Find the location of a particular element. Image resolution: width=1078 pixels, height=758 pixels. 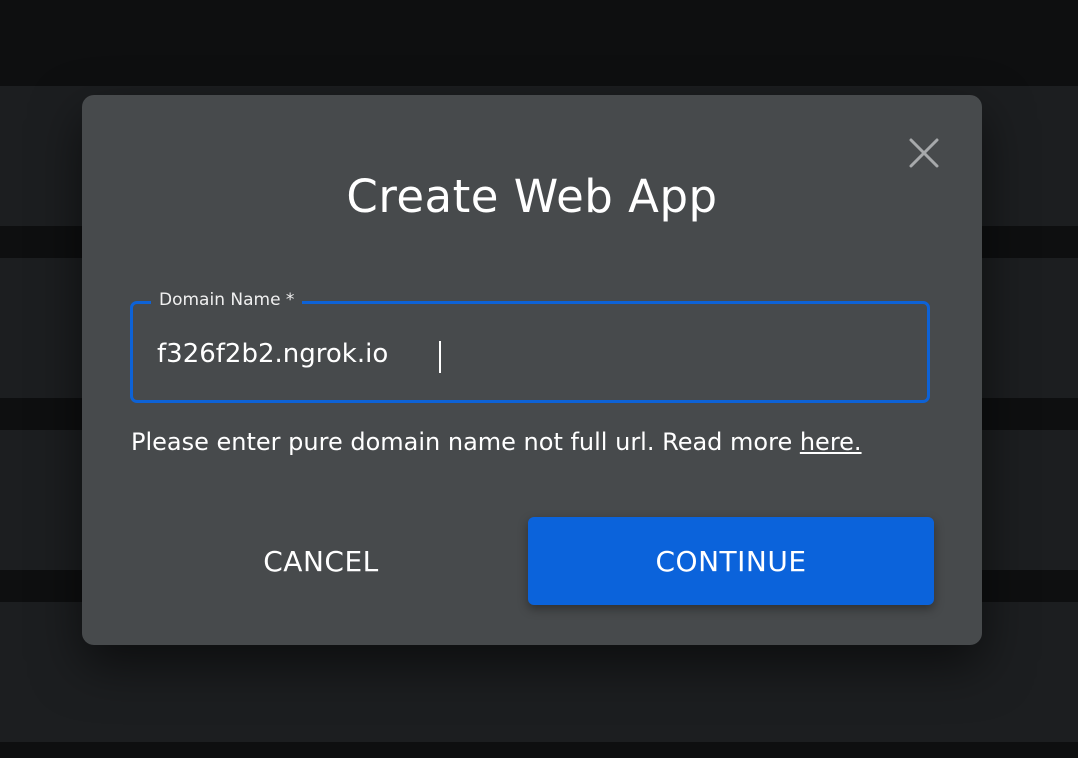

read-more-link: here. is located at coordinates (831, 442).